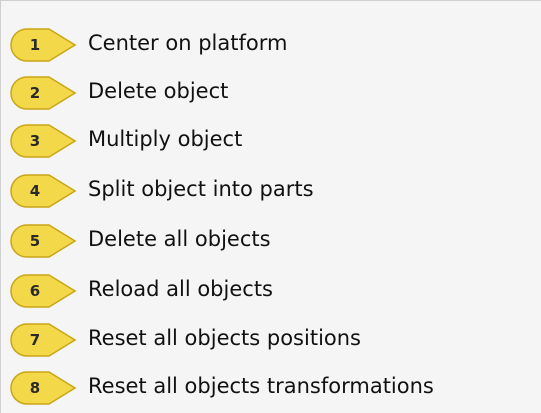  I want to click on menu-item-reset-all-objects-transformations: 8 Reset all objects transformations, so click(271, 387).